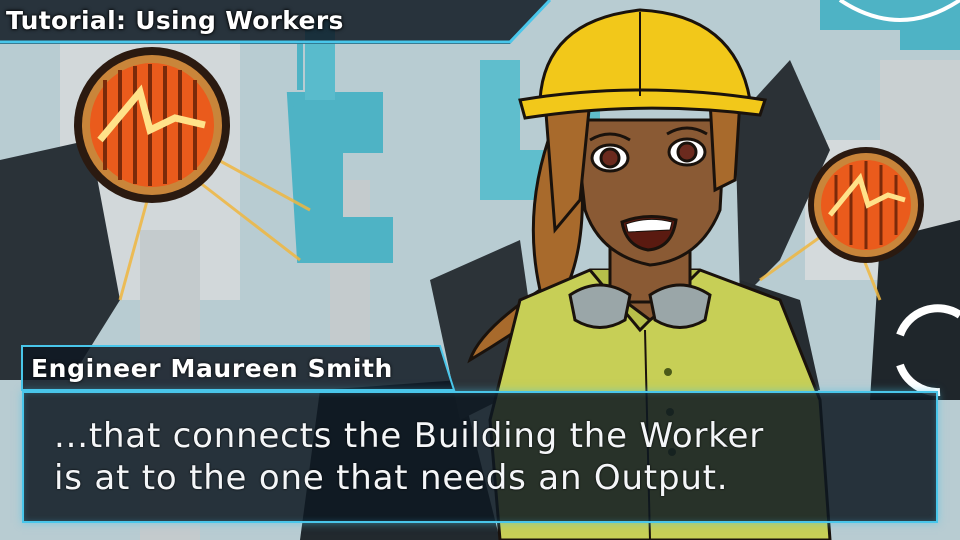 Image resolution: width=960 pixels, height=540 pixels. What do you see at coordinates (152, 125) in the screenshot?
I see `work-lamp-icon` at bounding box center [152, 125].